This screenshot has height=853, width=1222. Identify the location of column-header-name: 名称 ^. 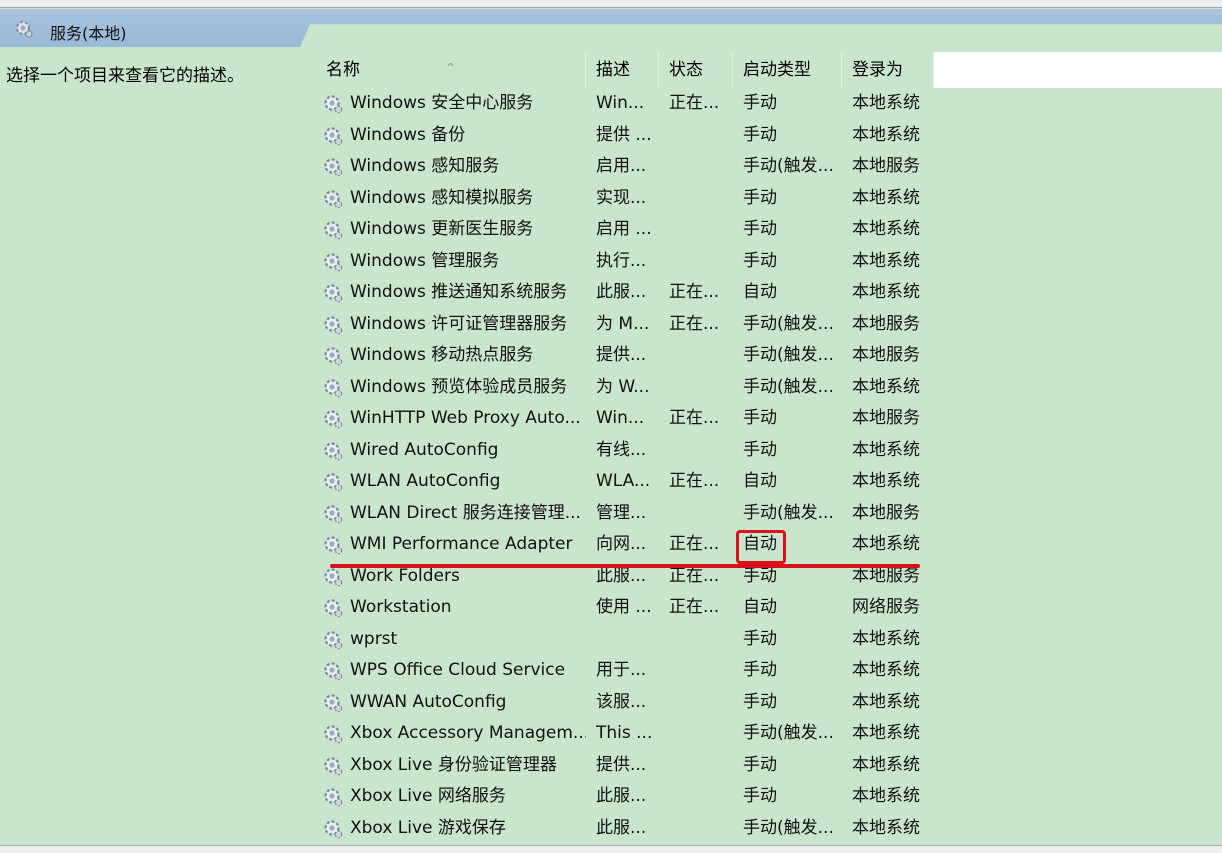
(451, 70).